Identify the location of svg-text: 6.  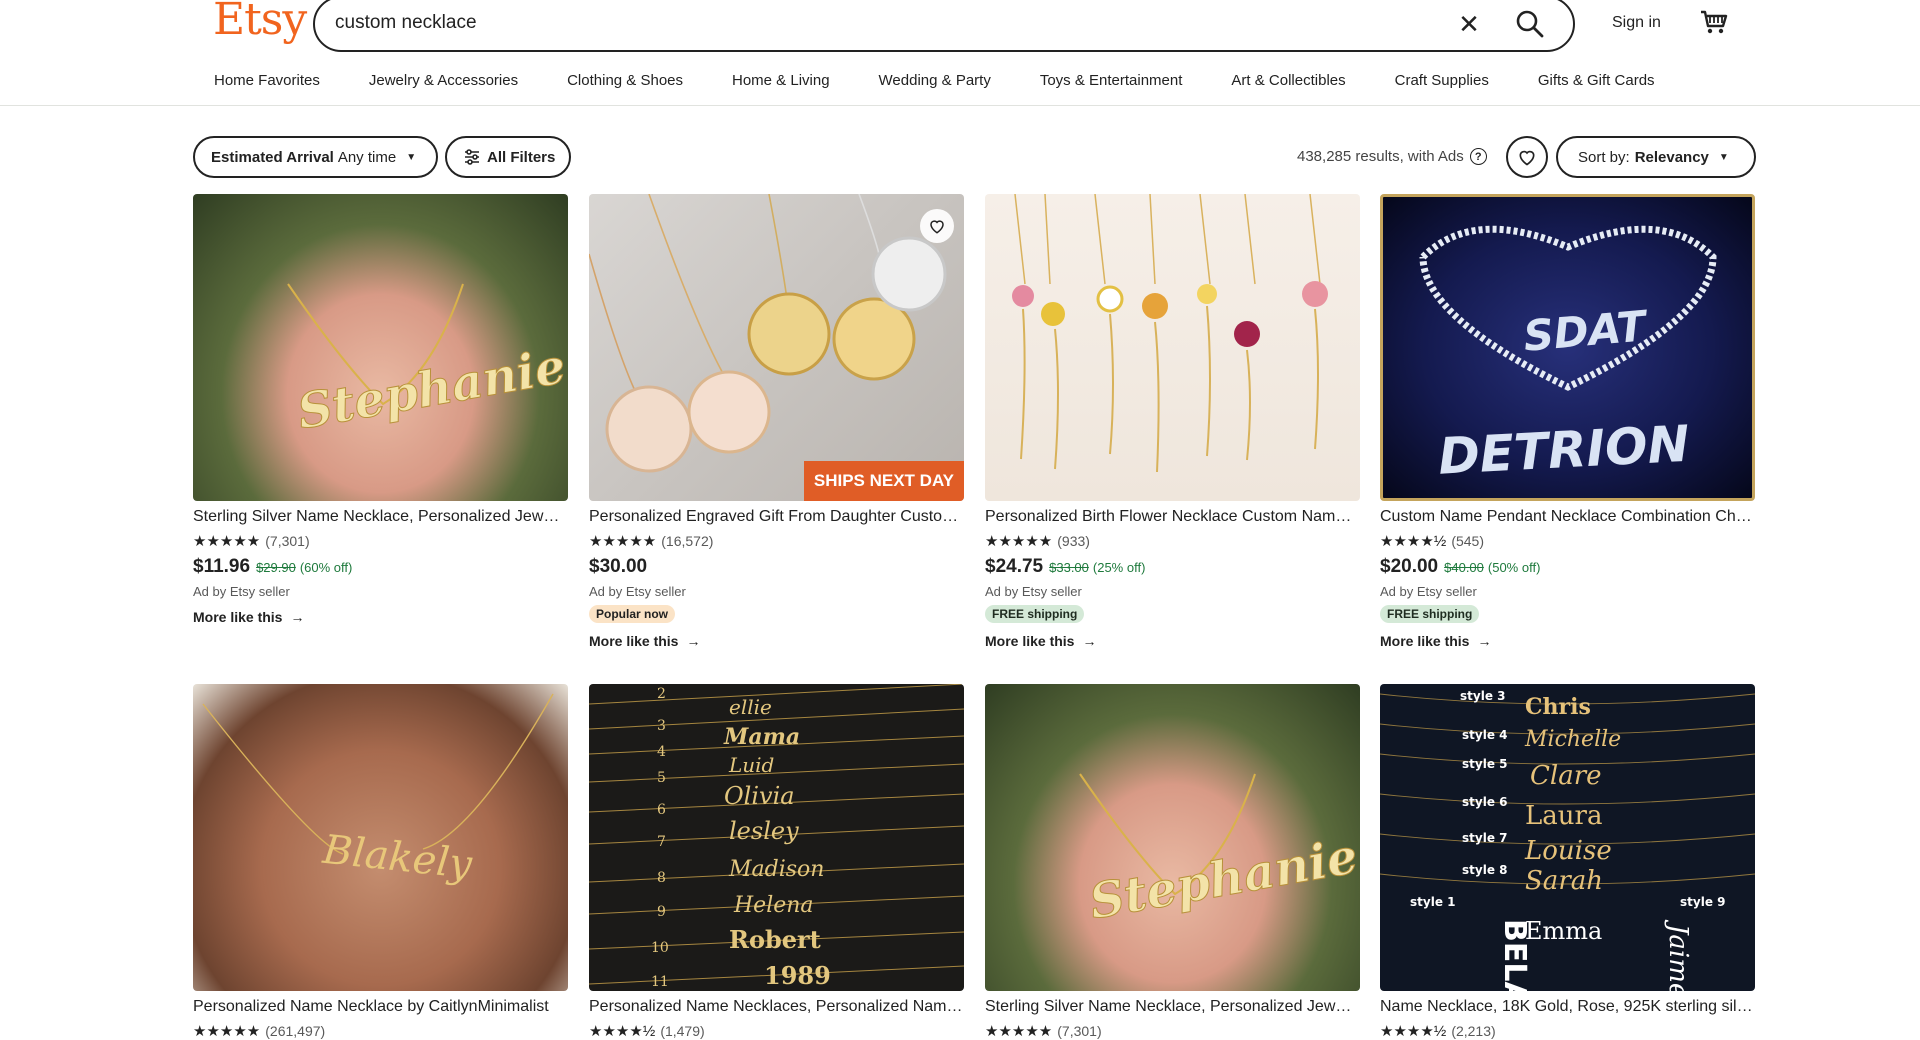
(661, 810).